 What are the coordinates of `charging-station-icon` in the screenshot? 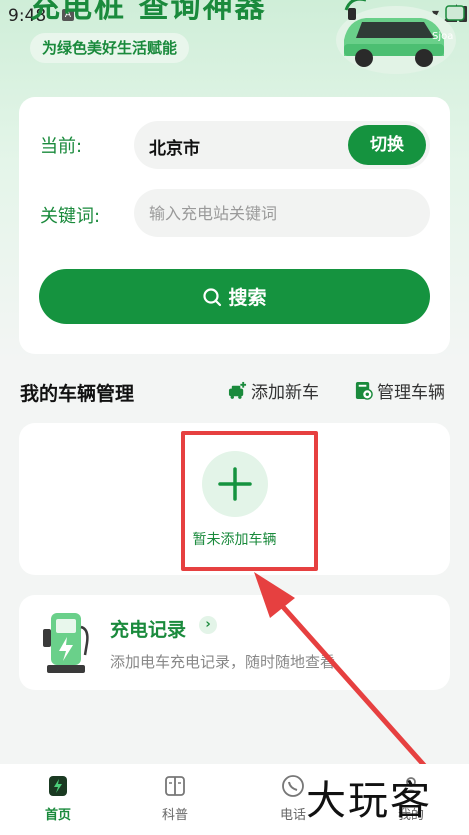 It's located at (66, 643).